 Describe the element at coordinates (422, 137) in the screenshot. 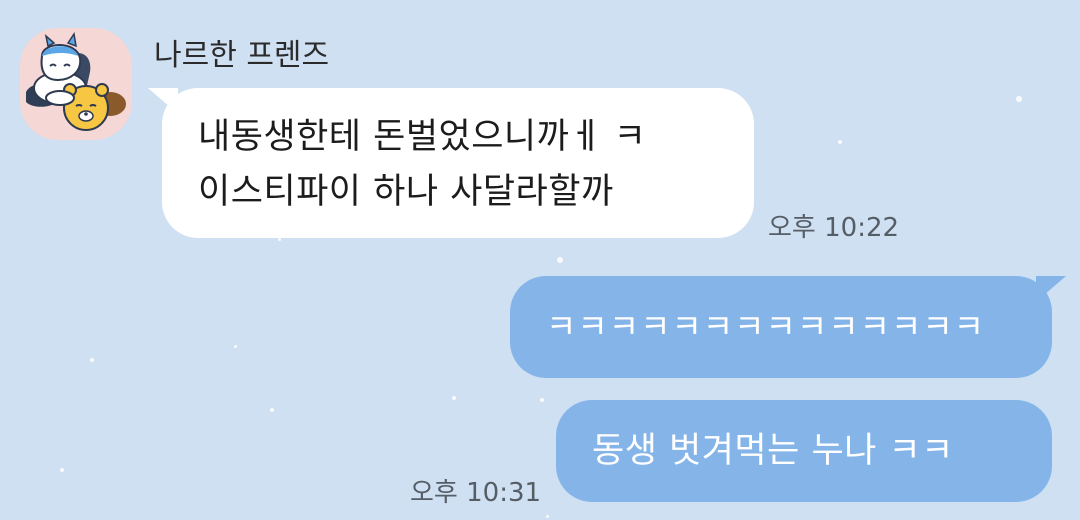

I see `message-line: 내동생한테 돈벌었으니까ㅔ ㅋ` at that location.